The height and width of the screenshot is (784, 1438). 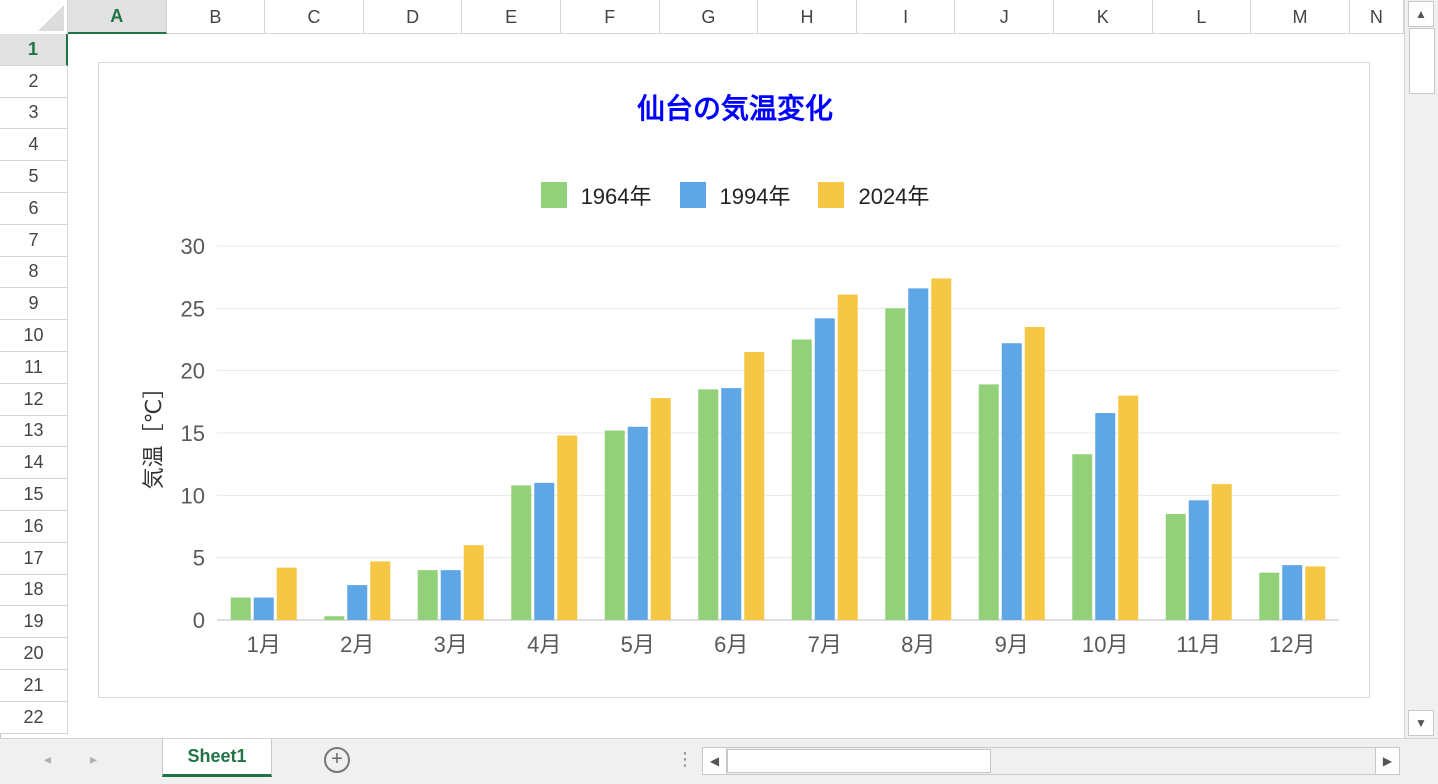 What do you see at coordinates (1292, 592) in the screenshot?
I see `bar-1994年-12月` at bounding box center [1292, 592].